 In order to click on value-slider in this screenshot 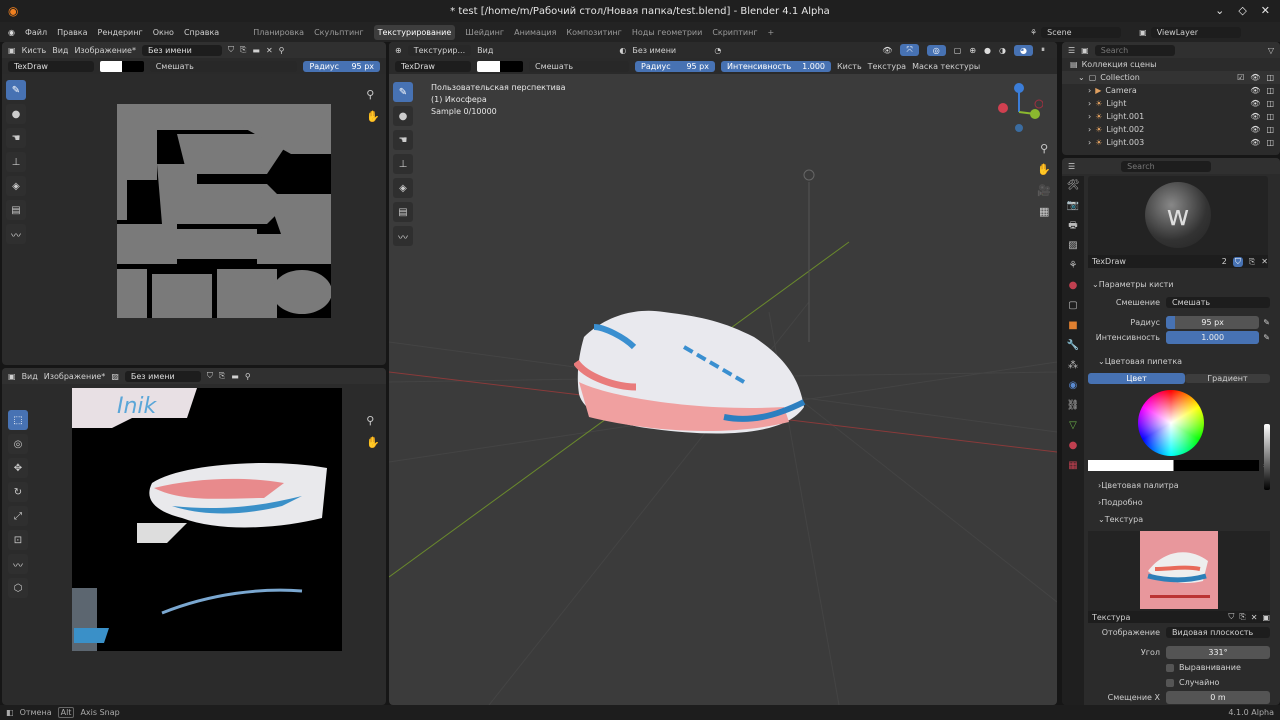, I will do `click(1267, 457)`.